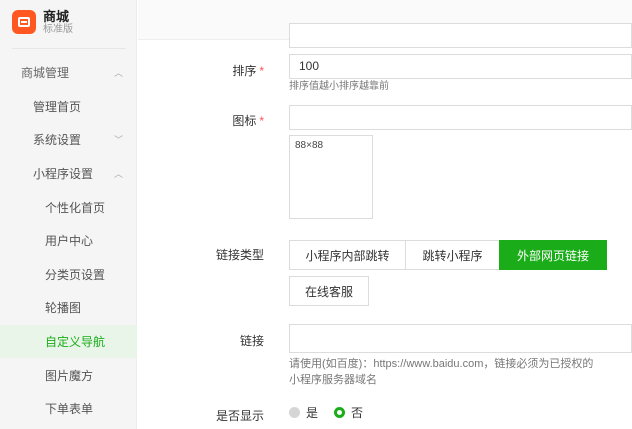 The image size is (632, 429). What do you see at coordinates (24, 22) in the screenshot?
I see `shop-bag-icon` at bounding box center [24, 22].